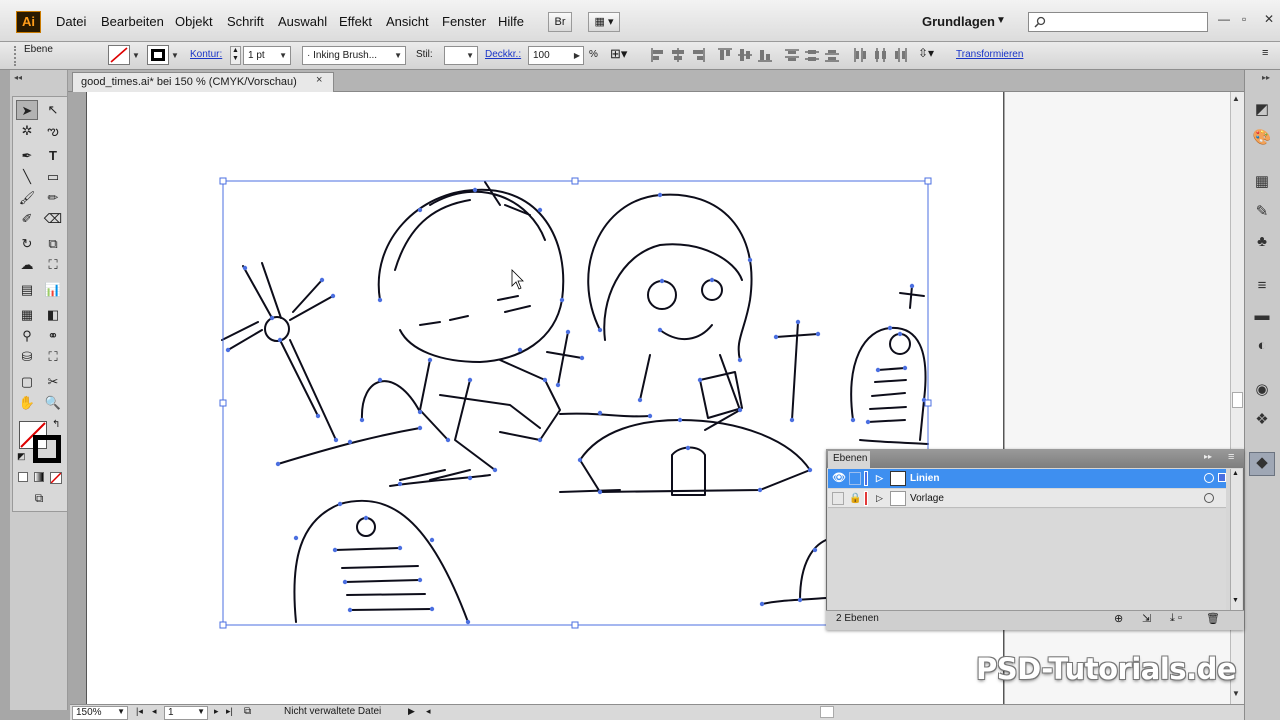  I want to click on grip-icon, so click(16, 56).